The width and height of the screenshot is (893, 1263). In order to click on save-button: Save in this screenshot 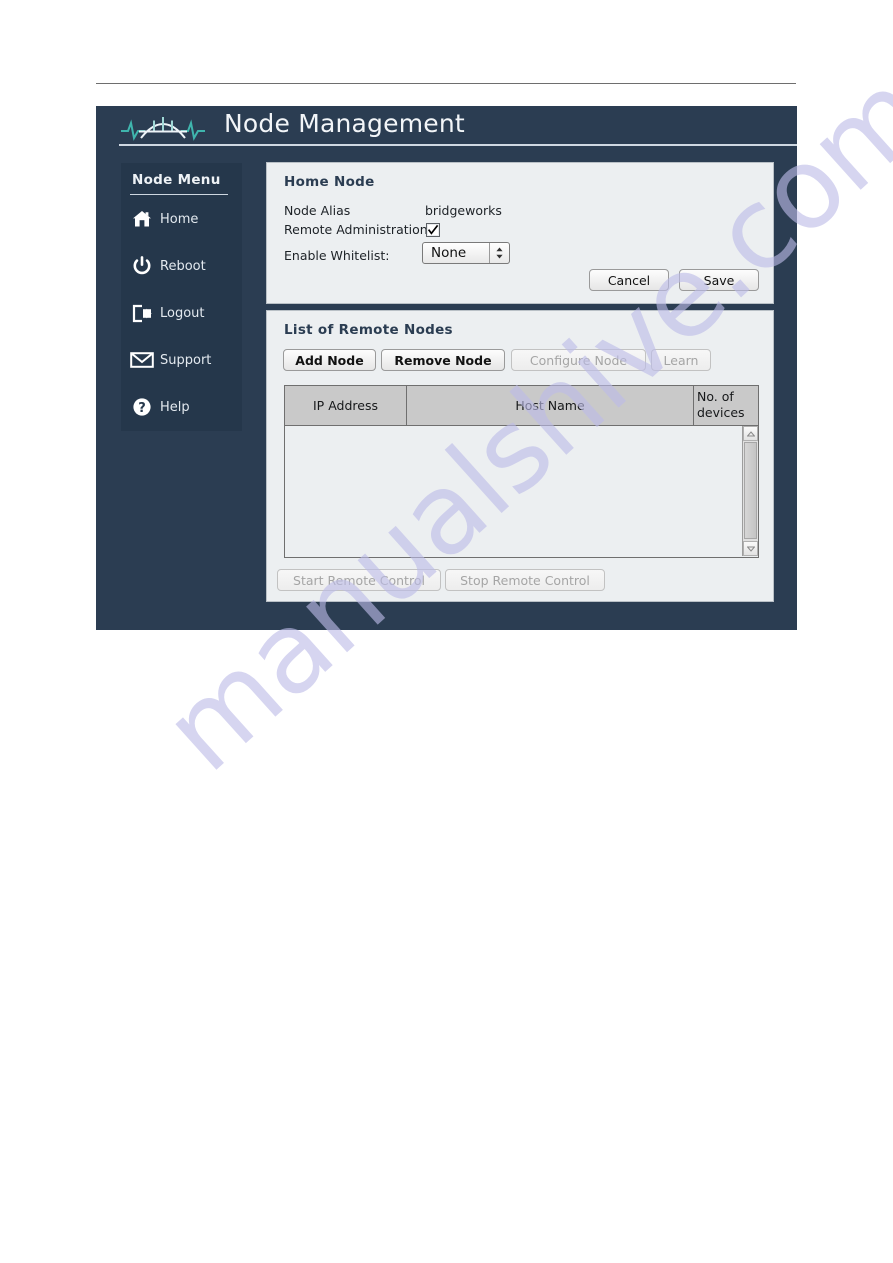, I will do `click(719, 280)`.